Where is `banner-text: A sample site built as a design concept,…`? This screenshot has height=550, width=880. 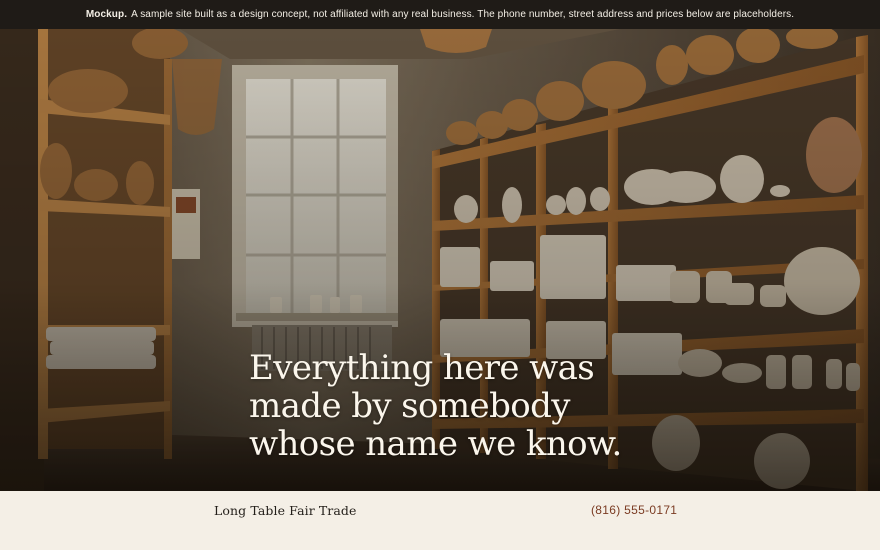 banner-text: A sample site built as a design concept,… is located at coordinates (463, 14).